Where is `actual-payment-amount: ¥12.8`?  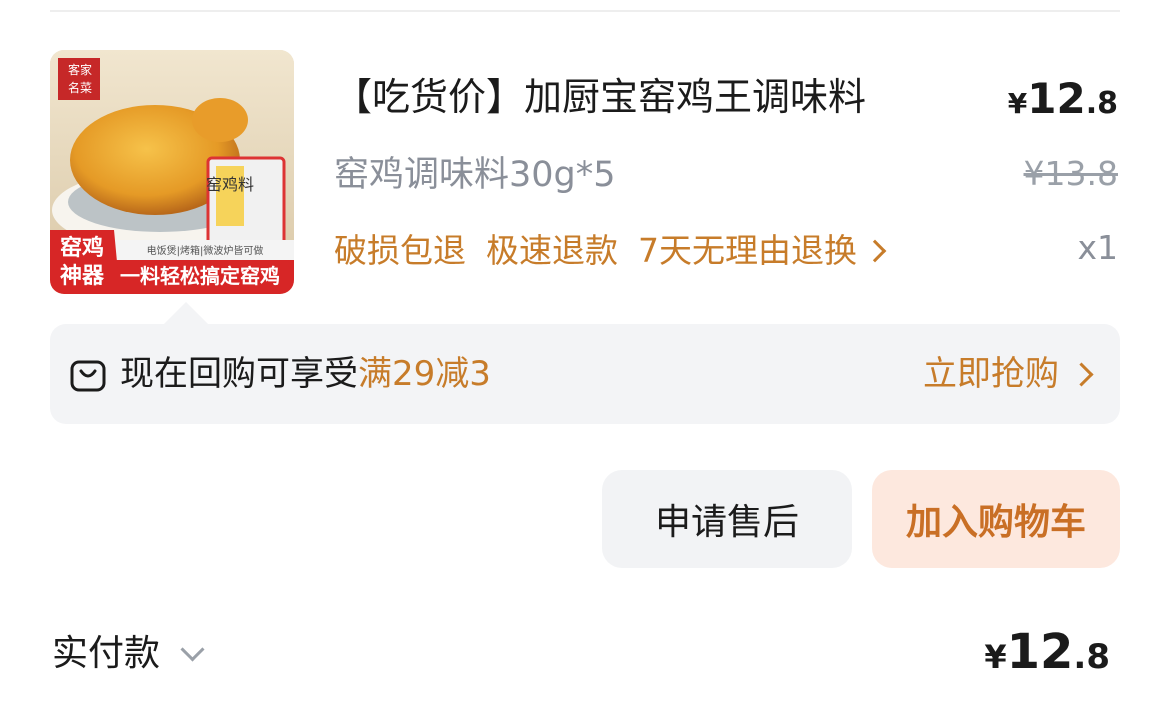
actual-payment-amount: ¥12.8 is located at coordinates (1047, 652).